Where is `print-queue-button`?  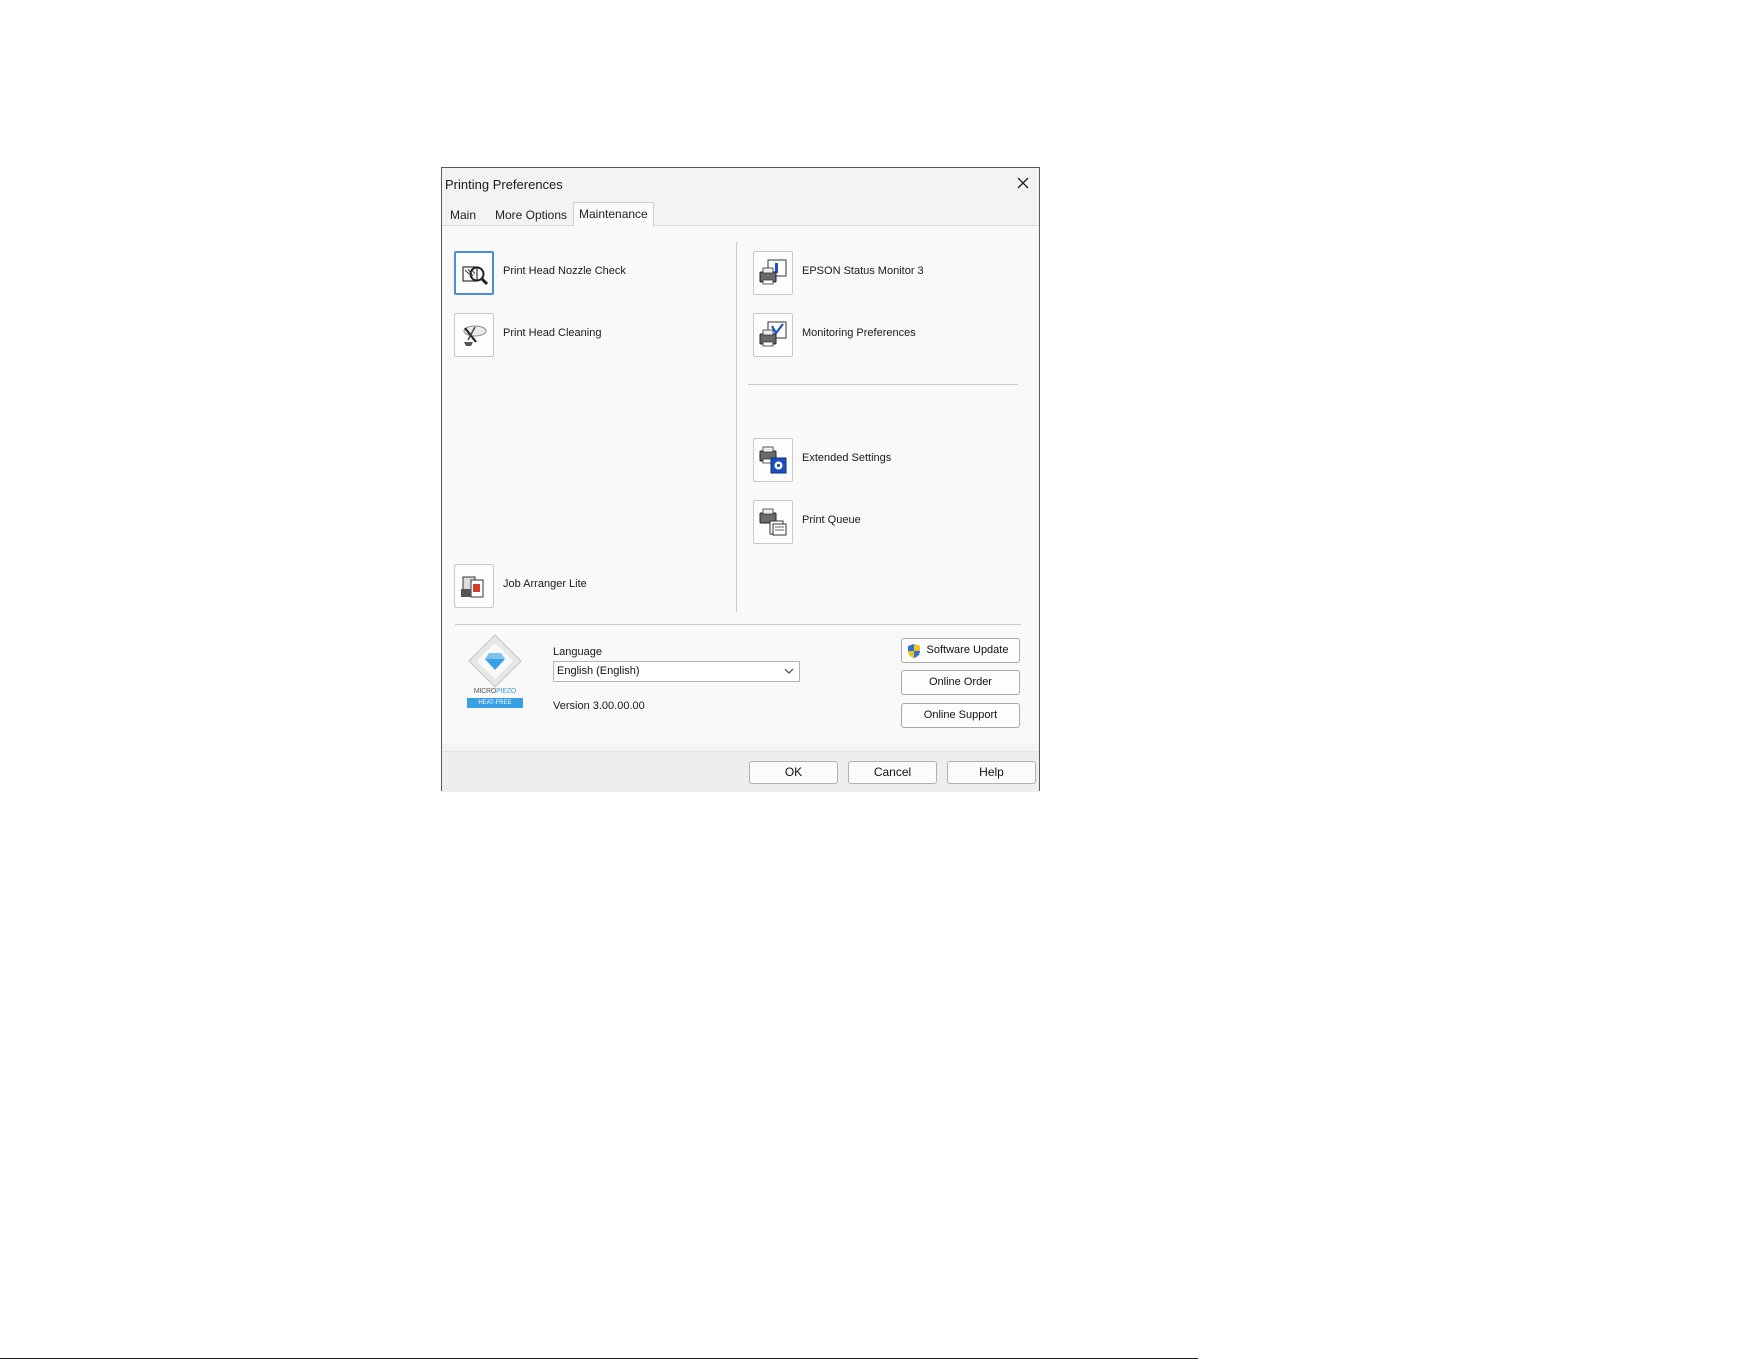
print-queue-button is located at coordinates (773, 522).